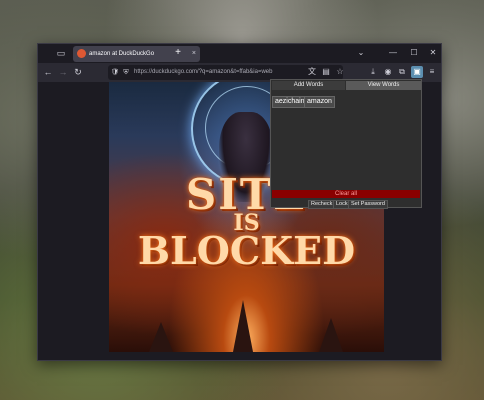 Image resolution: width=484 pixels, height=400 pixels. What do you see at coordinates (417, 72) in the screenshot?
I see `word-blocker-extension-icon: ▣` at bounding box center [417, 72].